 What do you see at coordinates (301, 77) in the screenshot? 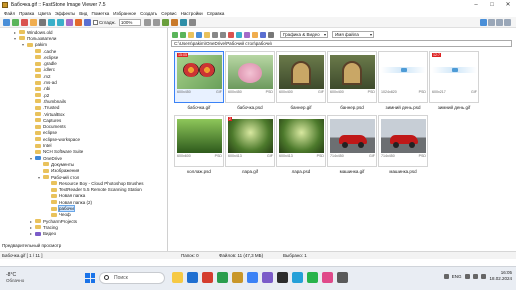
I see `thumbnail: 600x400 GIF` at bounding box center [301, 77].